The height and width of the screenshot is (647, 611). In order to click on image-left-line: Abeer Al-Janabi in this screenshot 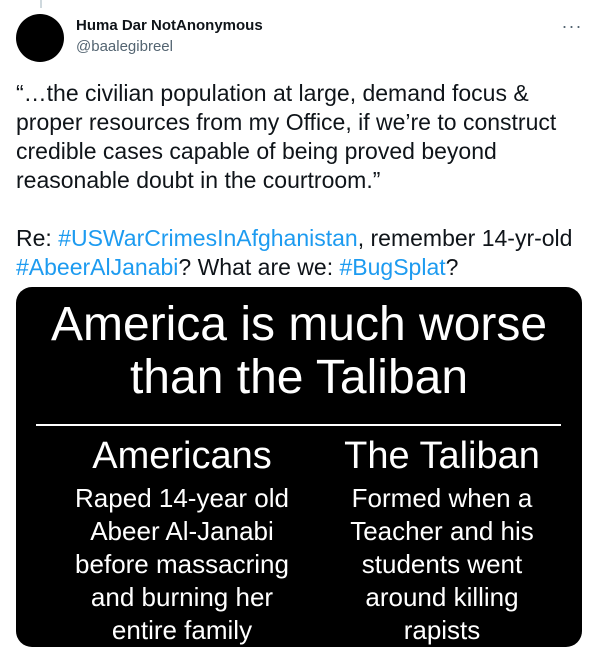, I will do `click(182, 531)`.